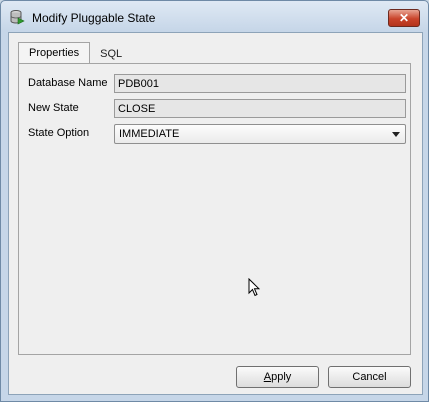 This screenshot has width=429, height=402. What do you see at coordinates (267, 377) in the screenshot?
I see `apply-mnemonic: A` at bounding box center [267, 377].